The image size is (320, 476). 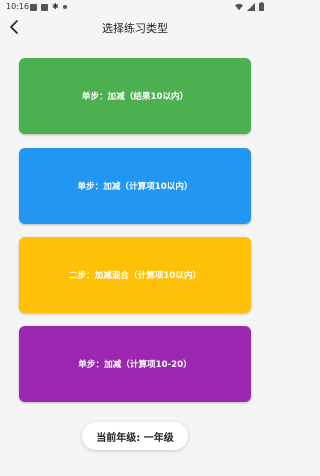 I want to click on signal-icon, so click(x=251, y=6).